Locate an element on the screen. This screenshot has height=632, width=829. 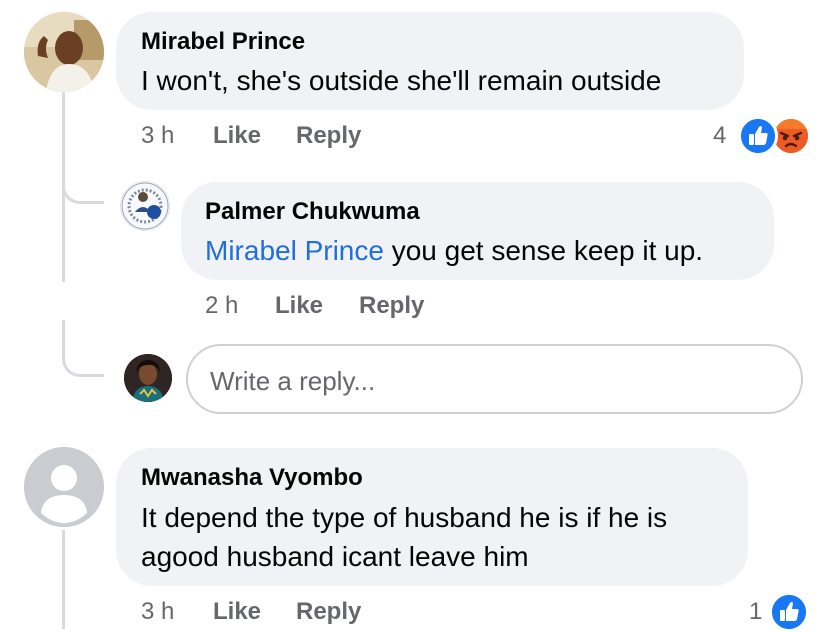
thread-branch-reply is located at coordinates (83, 177).